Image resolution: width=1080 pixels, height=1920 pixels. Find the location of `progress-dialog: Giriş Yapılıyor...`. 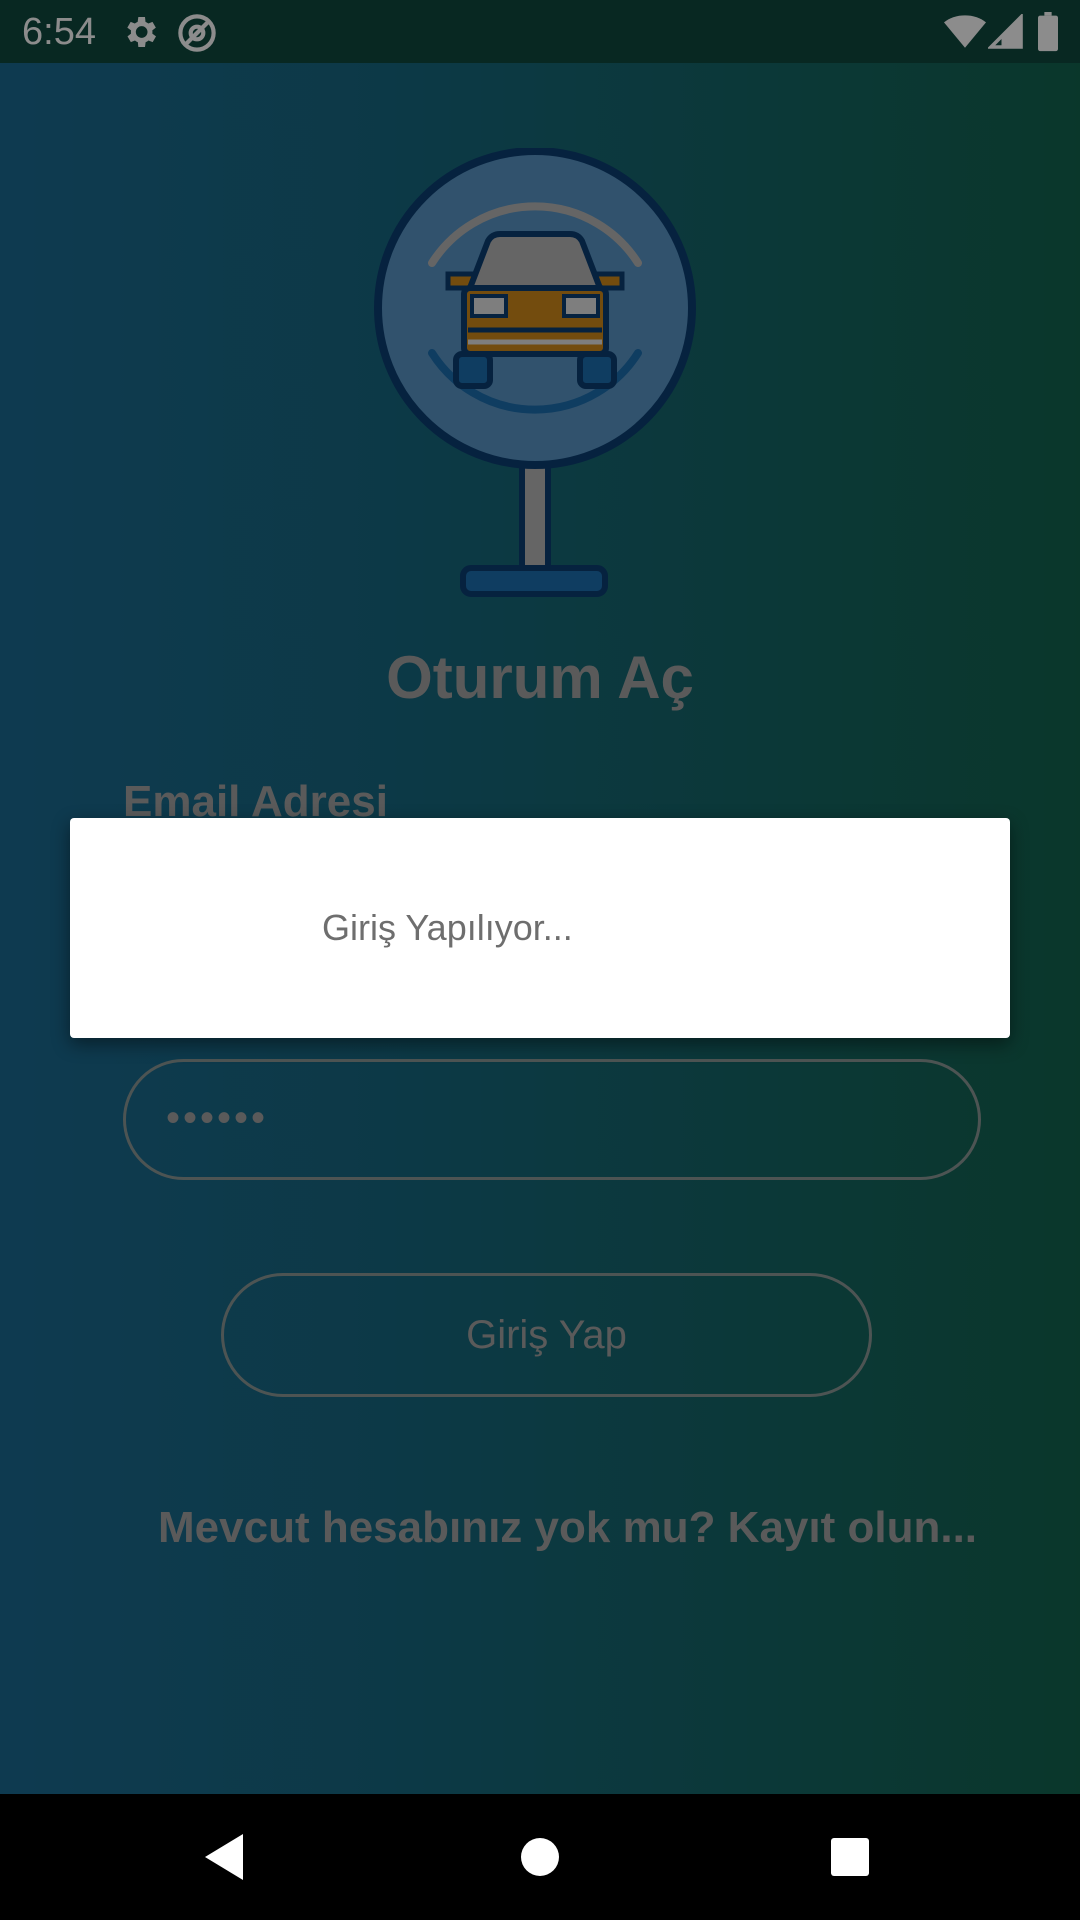

progress-dialog: Giriş Yapılıyor... is located at coordinates (540, 928).